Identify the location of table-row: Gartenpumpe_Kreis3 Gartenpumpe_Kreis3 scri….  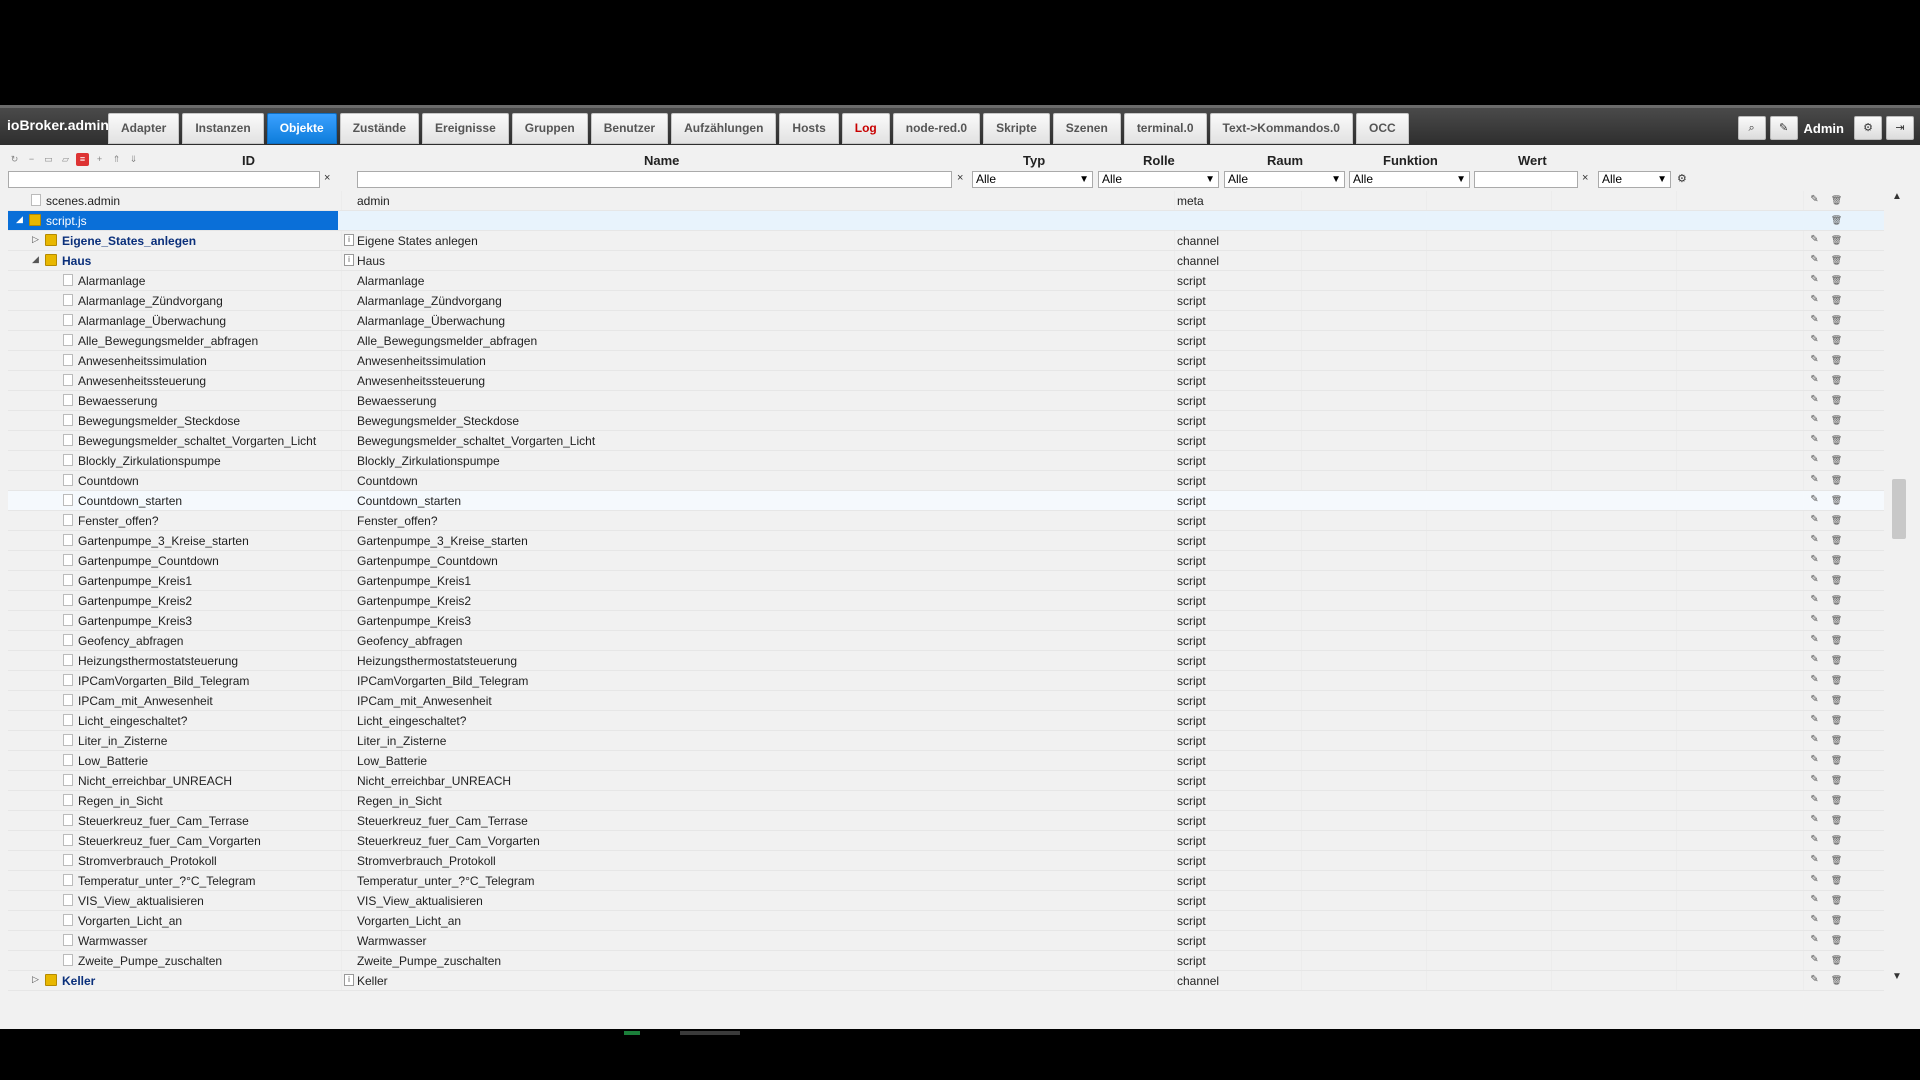
(946, 621).